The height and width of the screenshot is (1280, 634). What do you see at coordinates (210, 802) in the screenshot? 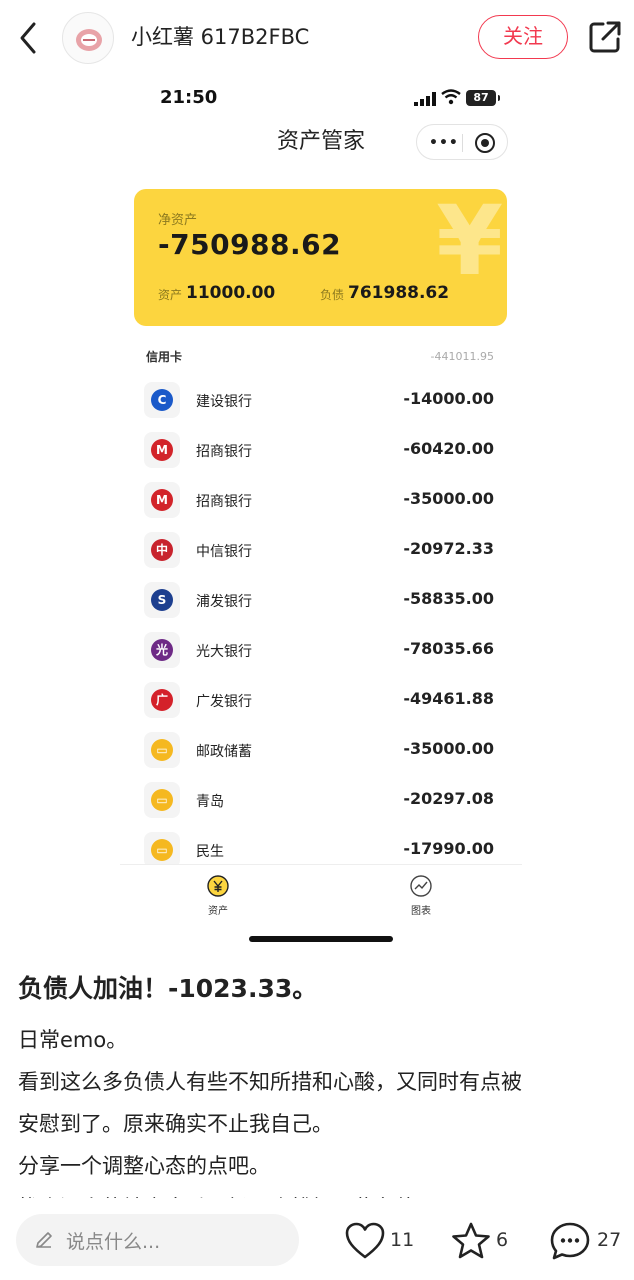
I see `account-name: 青岛` at bounding box center [210, 802].